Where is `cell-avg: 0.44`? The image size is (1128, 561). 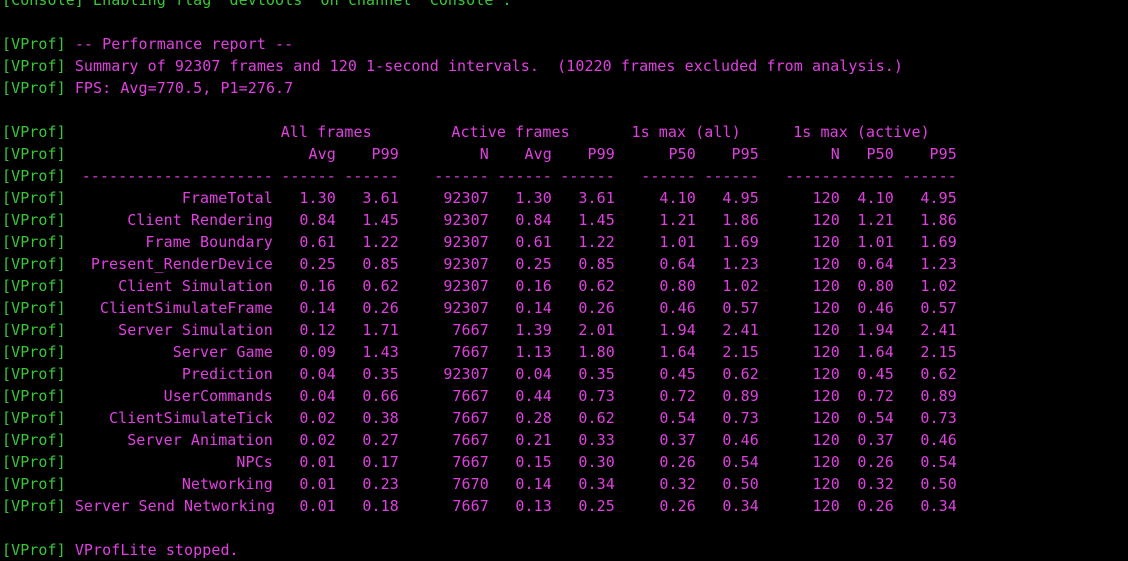
cell-avg: 0.44 is located at coordinates (533, 396).